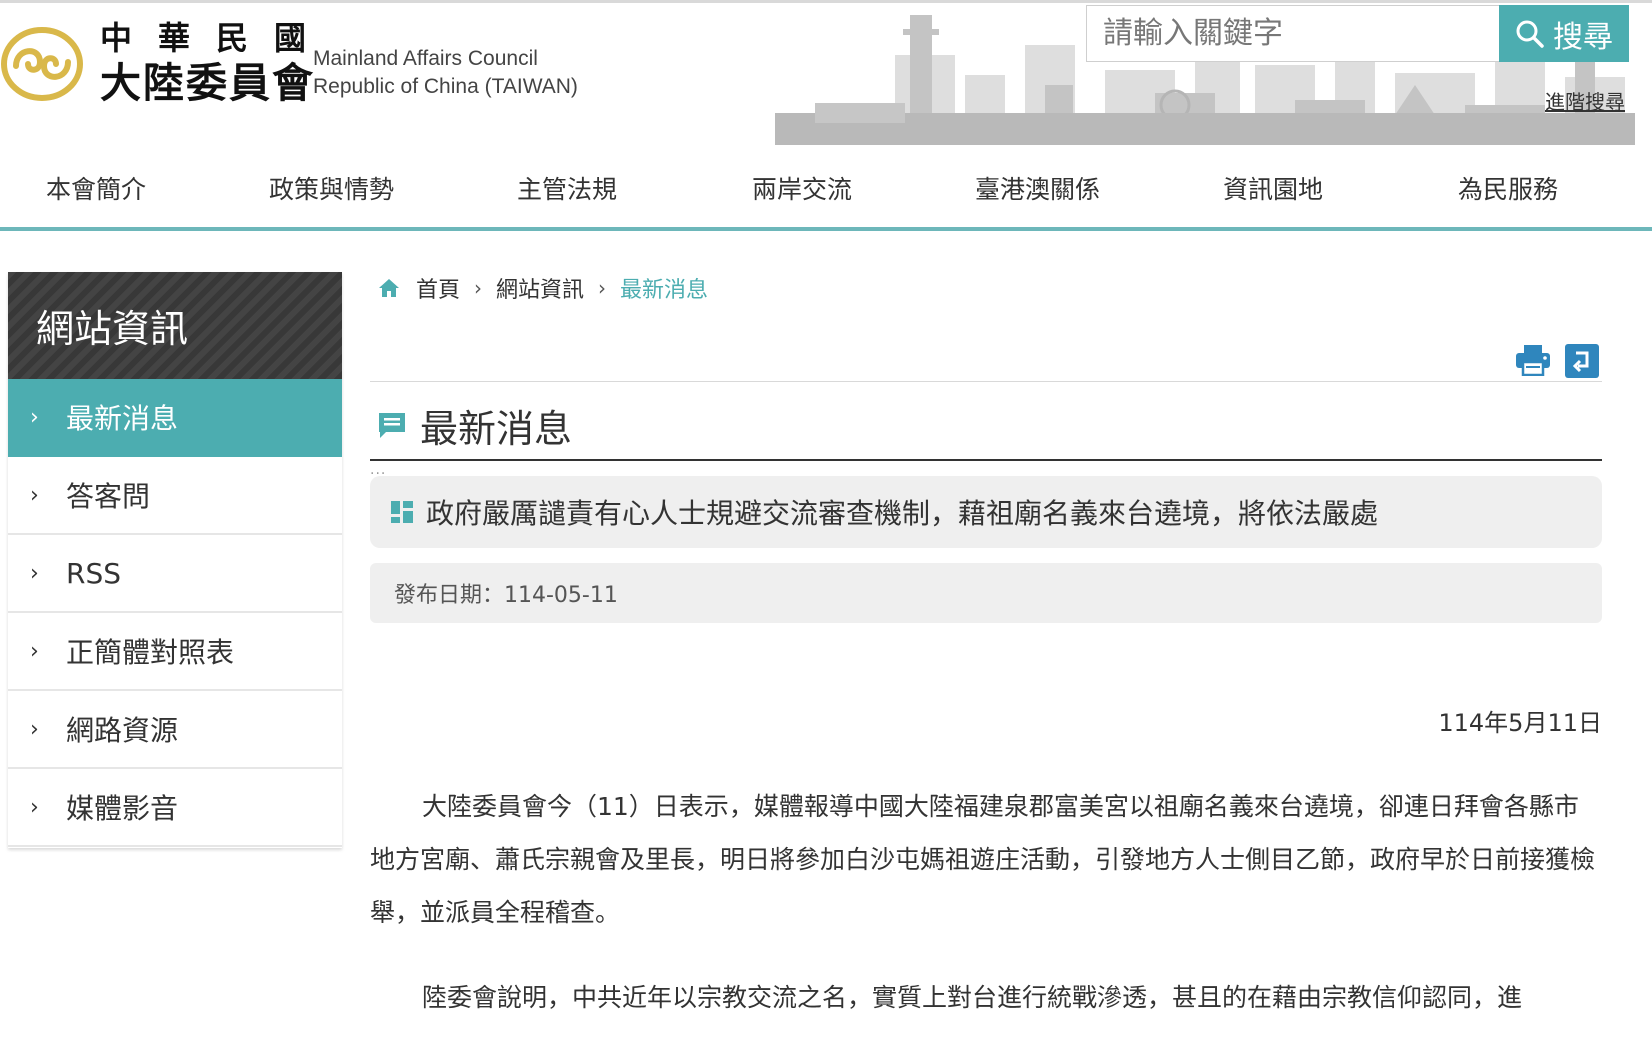  Describe the element at coordinates (1585, 100) in the screenshot. I see `advanced-search-link: 進階搜尋` at that location.